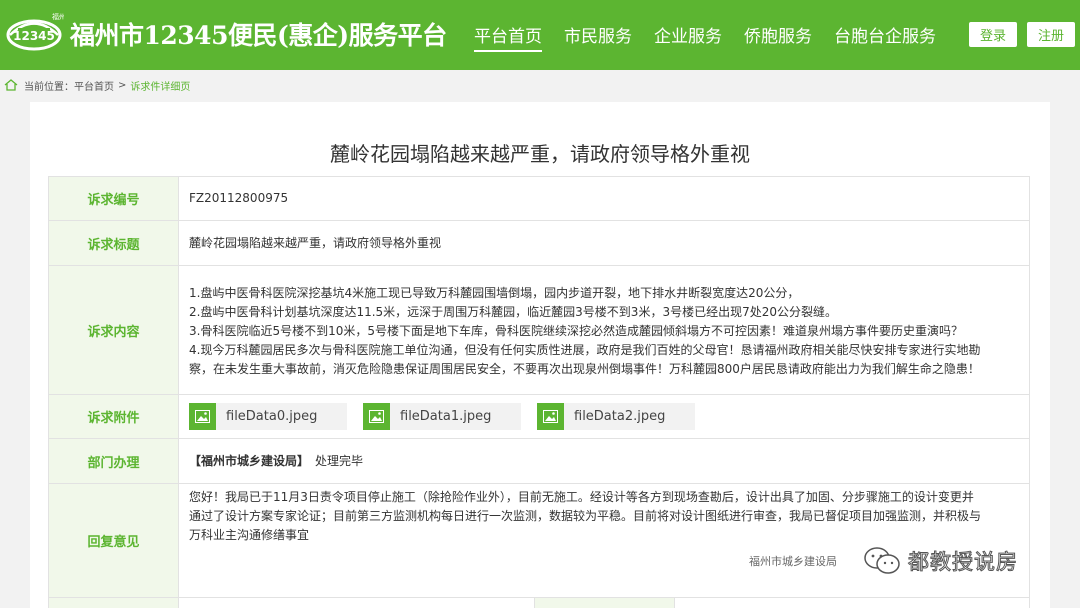 The height and width of the screenshot is (608, 1080). Describe the element at coordinates (885, 37) in the screenshot. I see `nav-taiwan-services: 台胞台企服务` at that location.